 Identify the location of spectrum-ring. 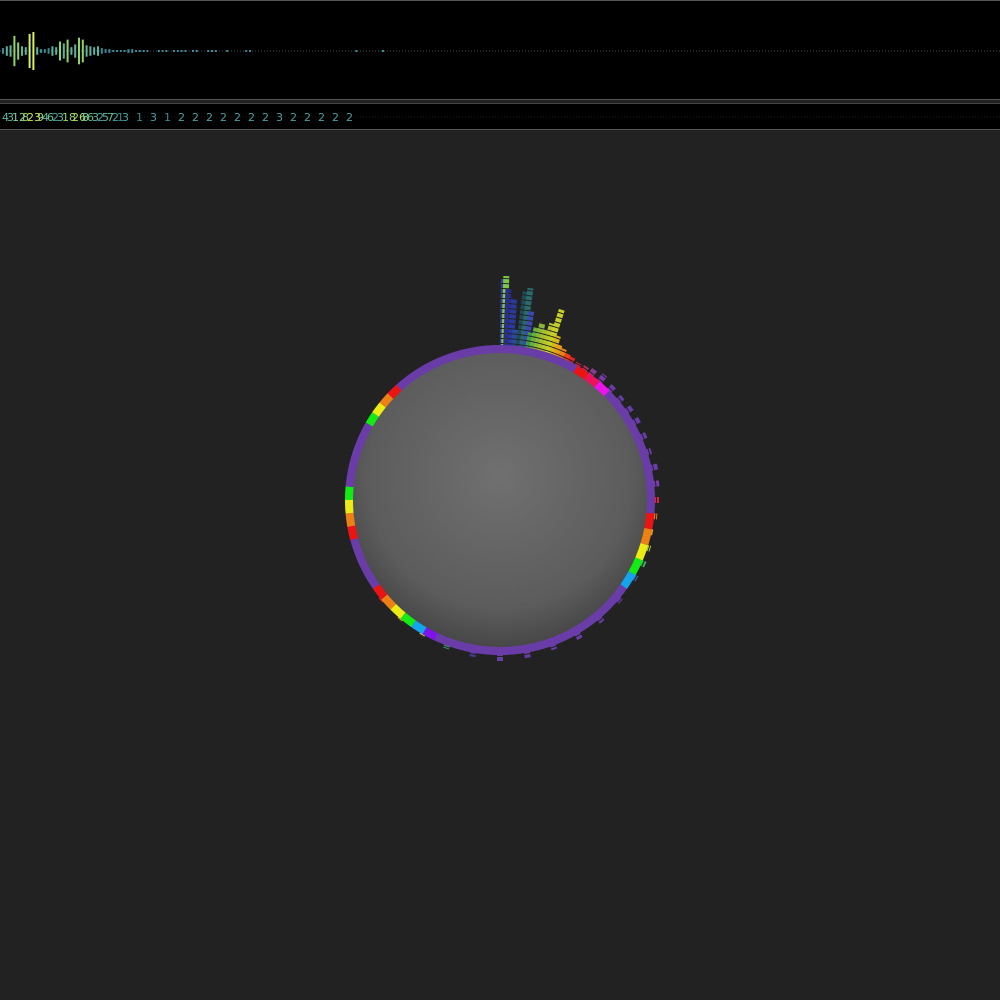
(502, 468).